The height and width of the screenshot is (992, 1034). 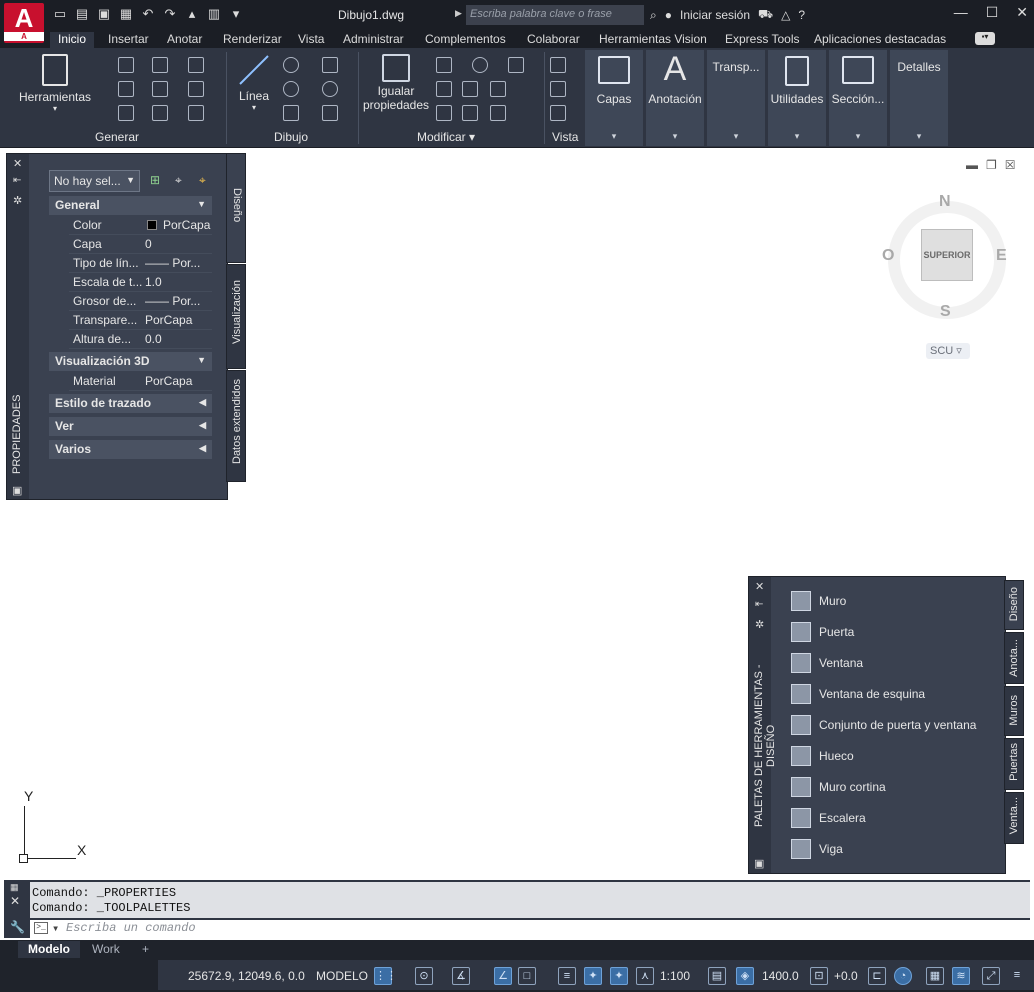 What do you see at coordinates (385, 976) in the screenshot?
I see `grid-icon: ⋮⋮` at bounding box center [385, 976].